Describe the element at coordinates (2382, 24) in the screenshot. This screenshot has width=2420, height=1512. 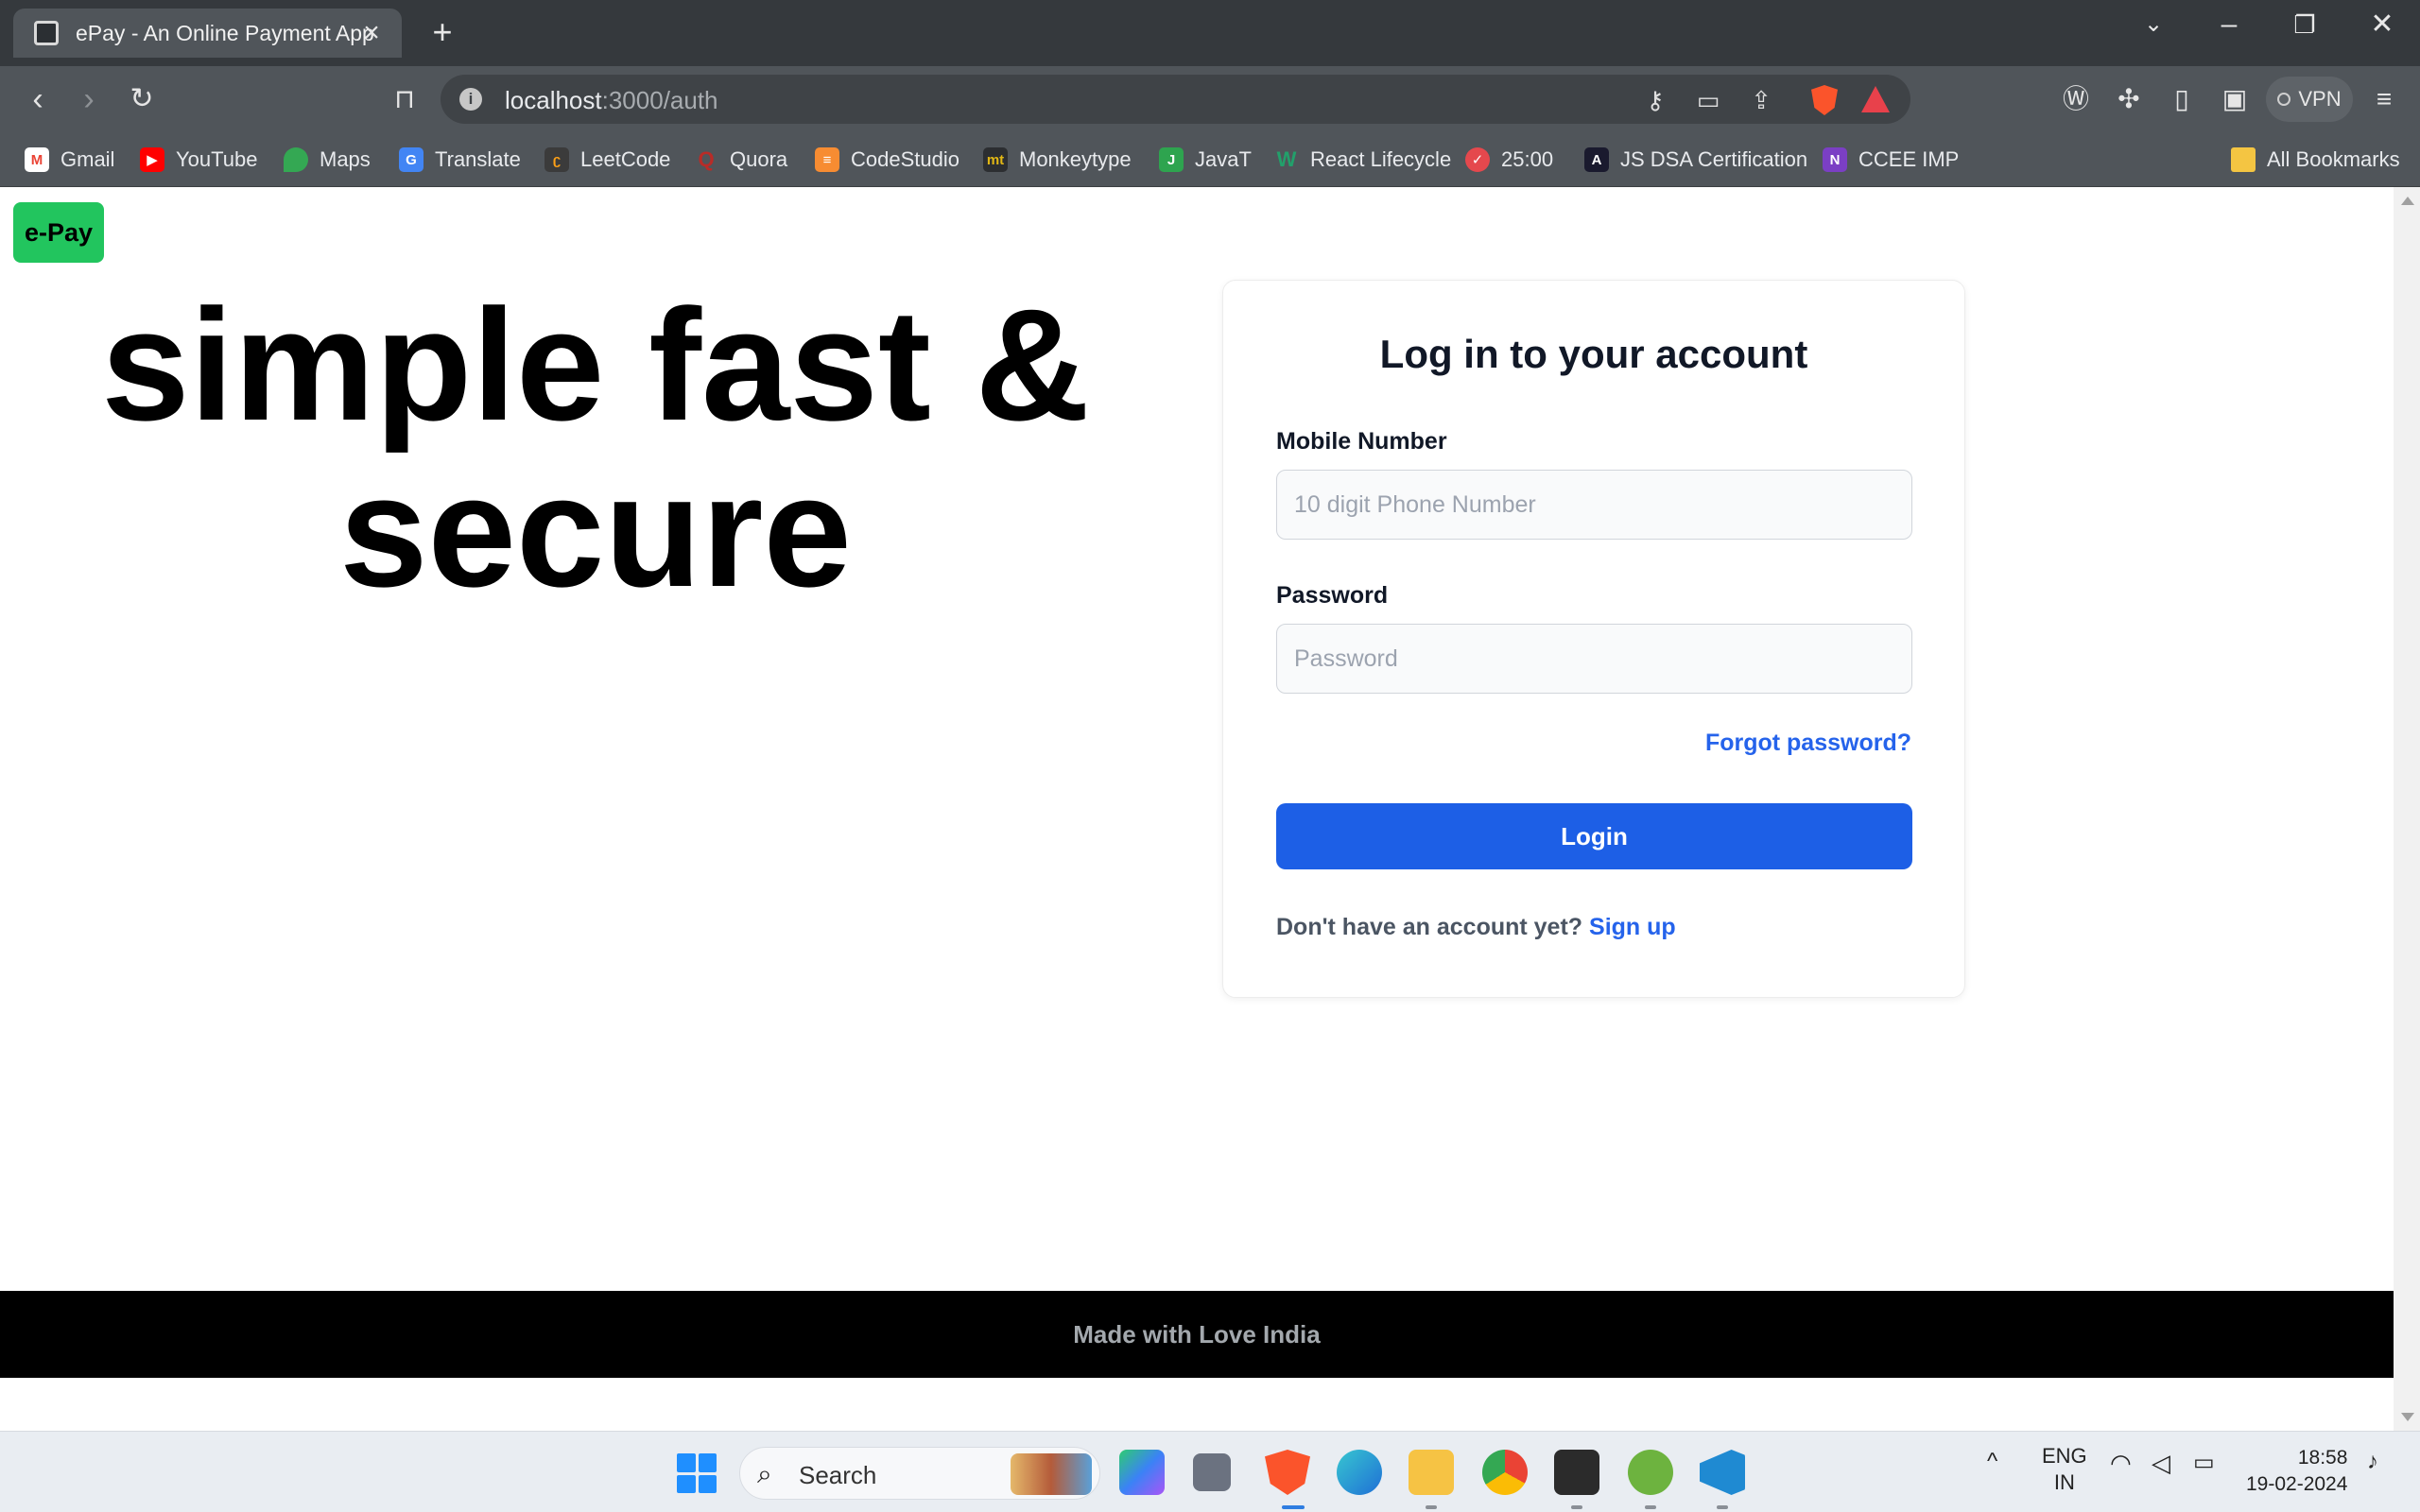
I see `close-window-button: ✕` at that location.